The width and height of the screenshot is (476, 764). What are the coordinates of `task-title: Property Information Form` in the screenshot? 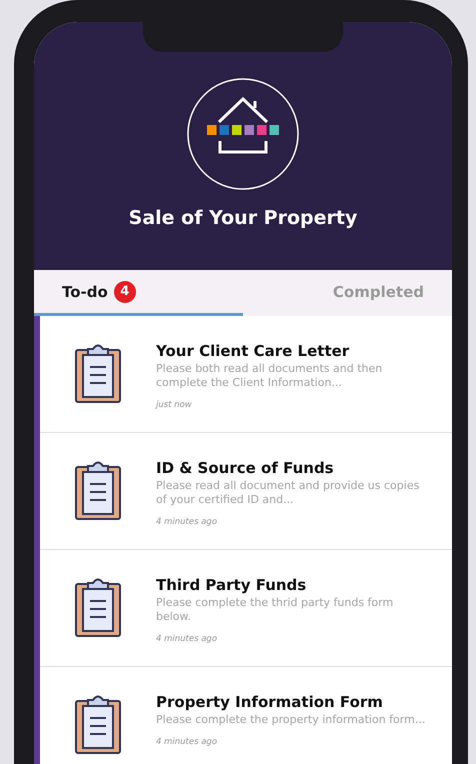 It's located at (270, 702).